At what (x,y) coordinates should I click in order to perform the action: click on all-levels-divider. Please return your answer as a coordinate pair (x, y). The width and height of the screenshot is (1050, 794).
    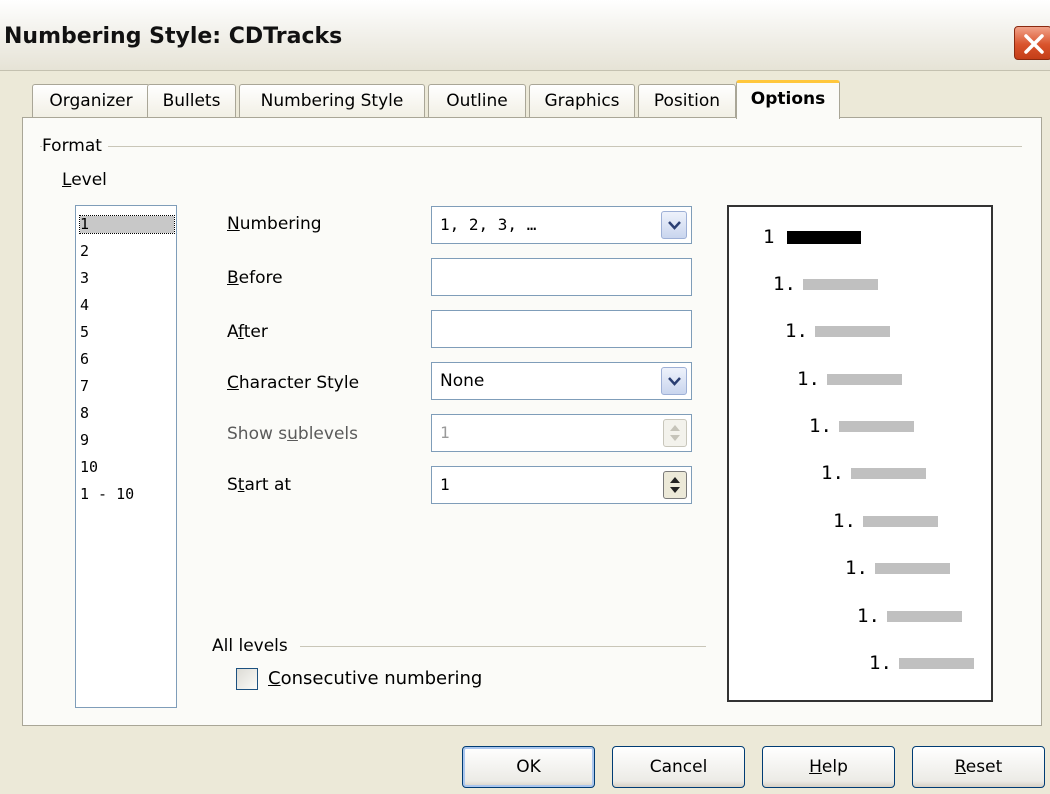
    Looking at the image, I should click on (503, 646).